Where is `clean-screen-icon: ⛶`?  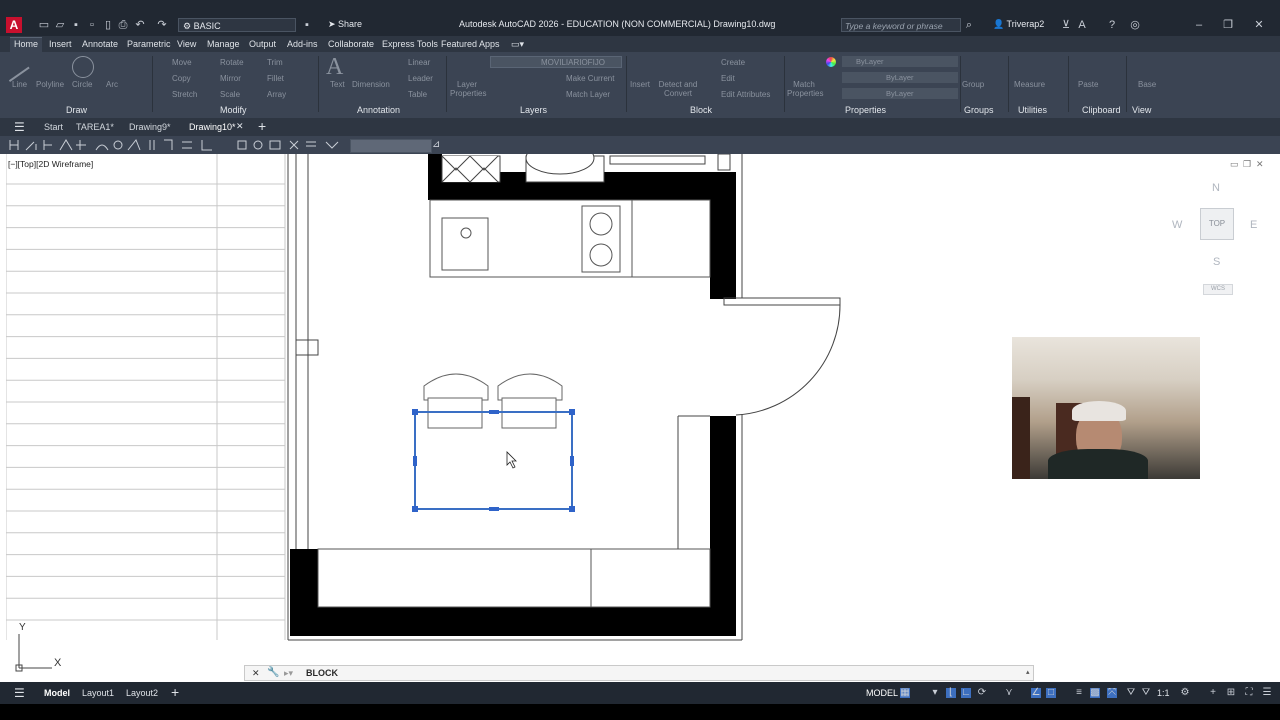
clean-screen-icon: ⛶ is located at coordinates (1249, 693).